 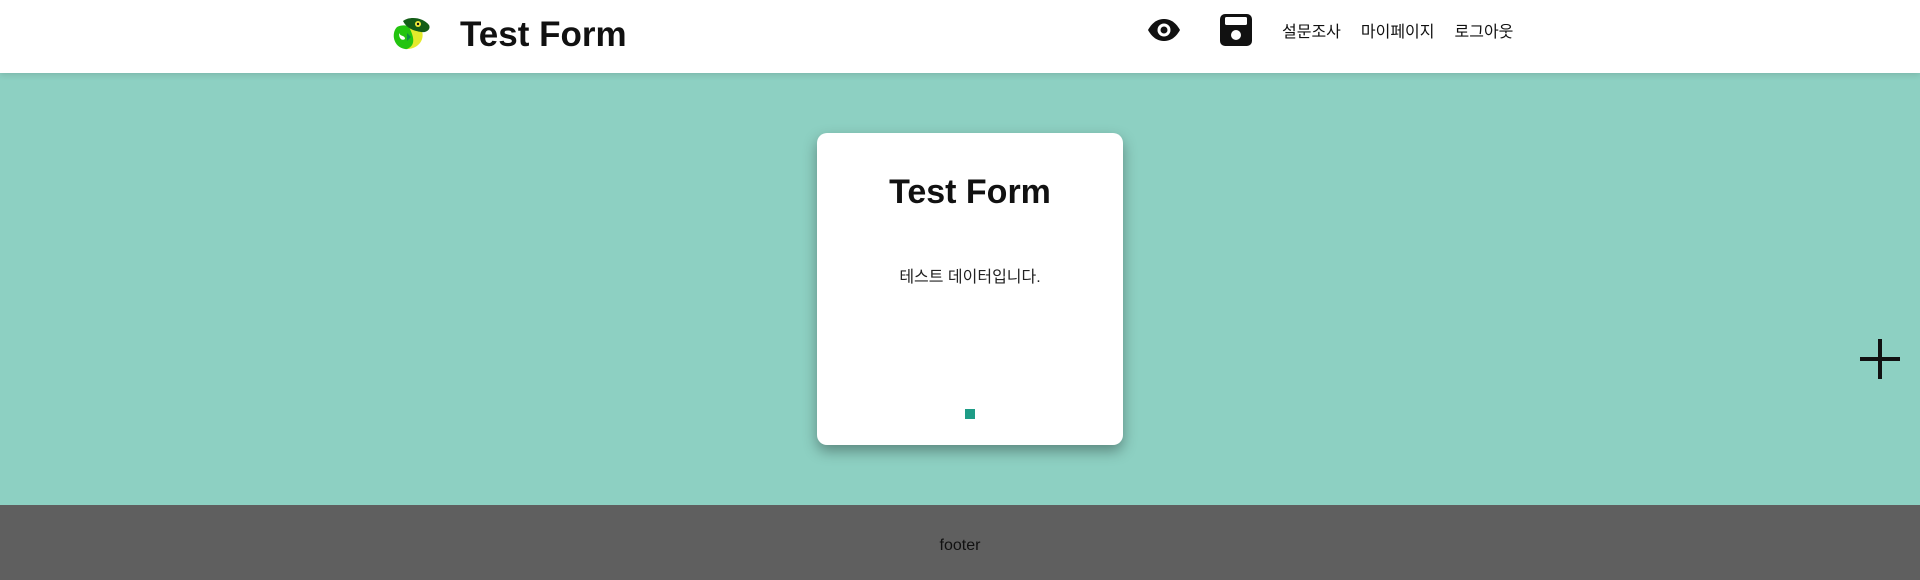 I want to click on footer-text: footer, so click(x=960, y=545).